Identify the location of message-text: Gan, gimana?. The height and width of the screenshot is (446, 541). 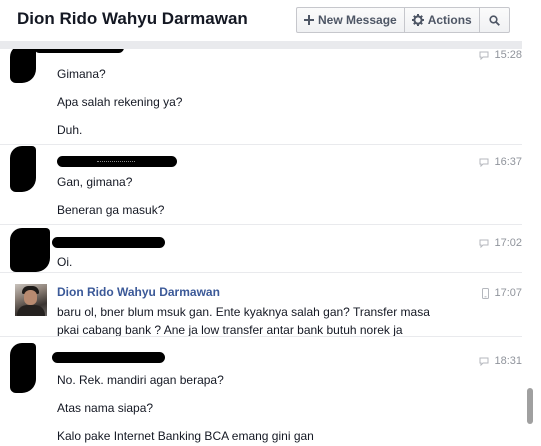
(95, 182).